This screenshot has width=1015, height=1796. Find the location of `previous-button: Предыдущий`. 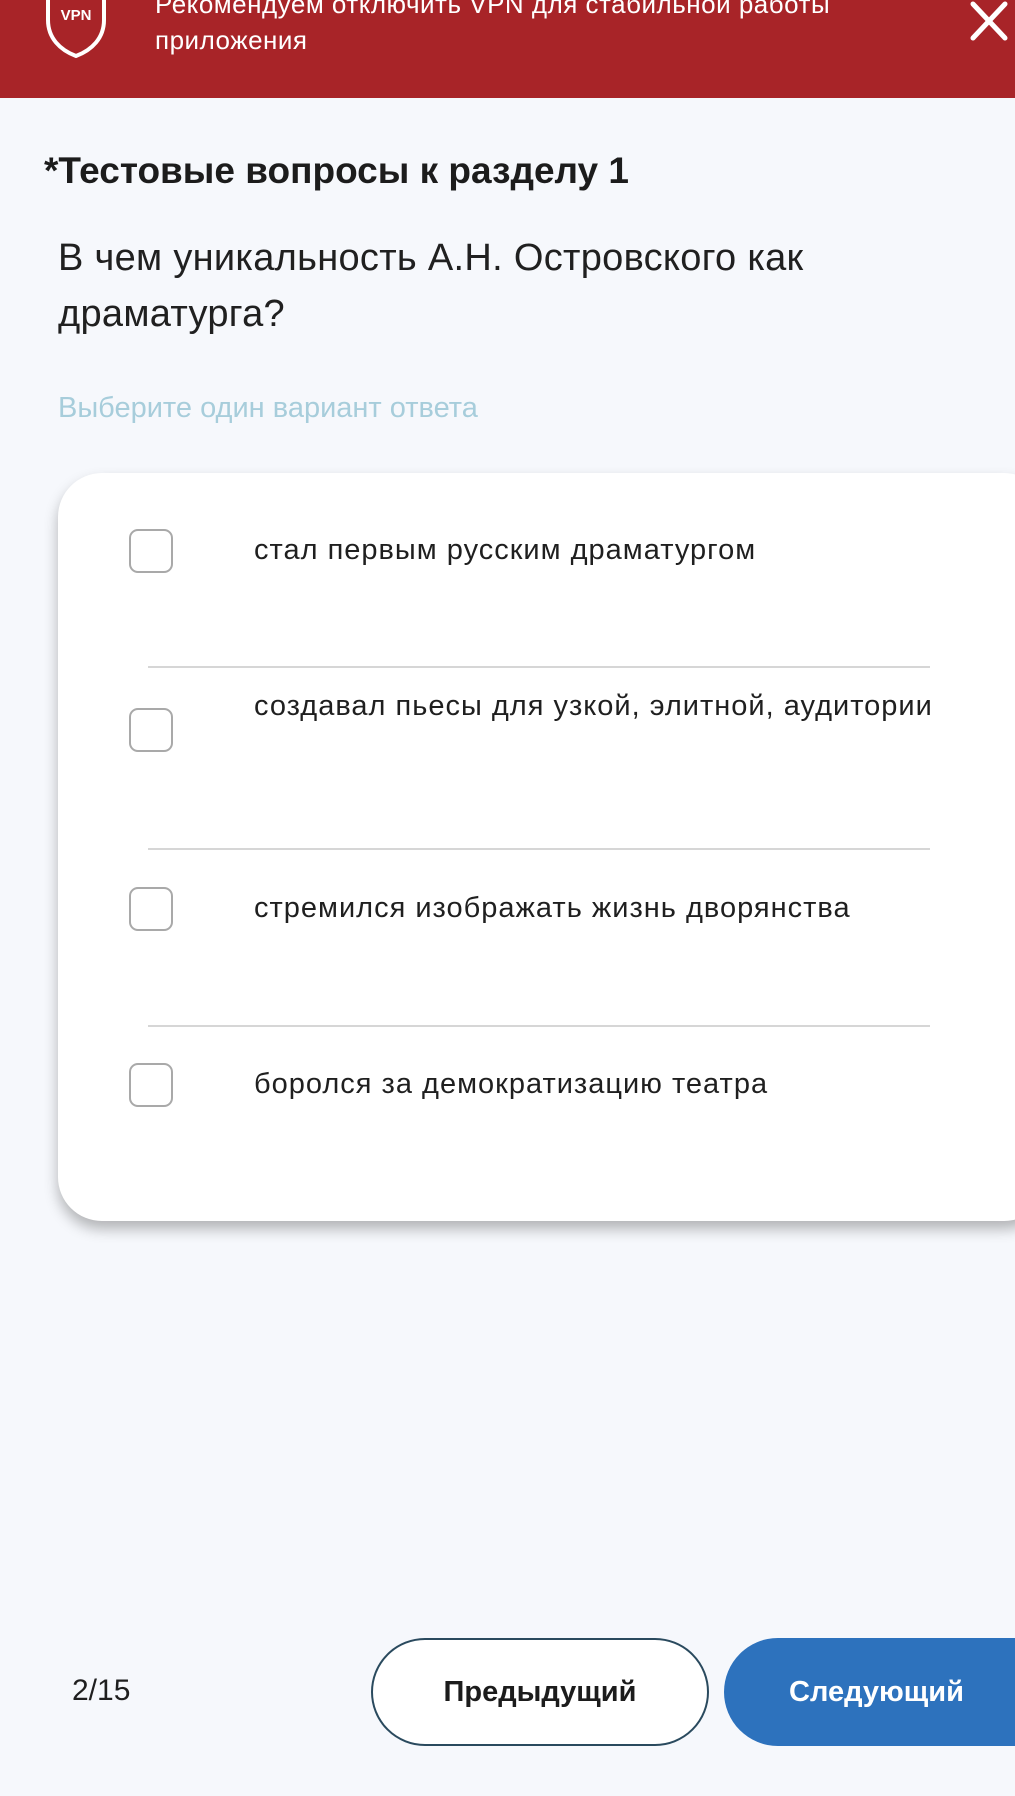

previous-button: Предыдущий is located at coordinates (540, 1692).